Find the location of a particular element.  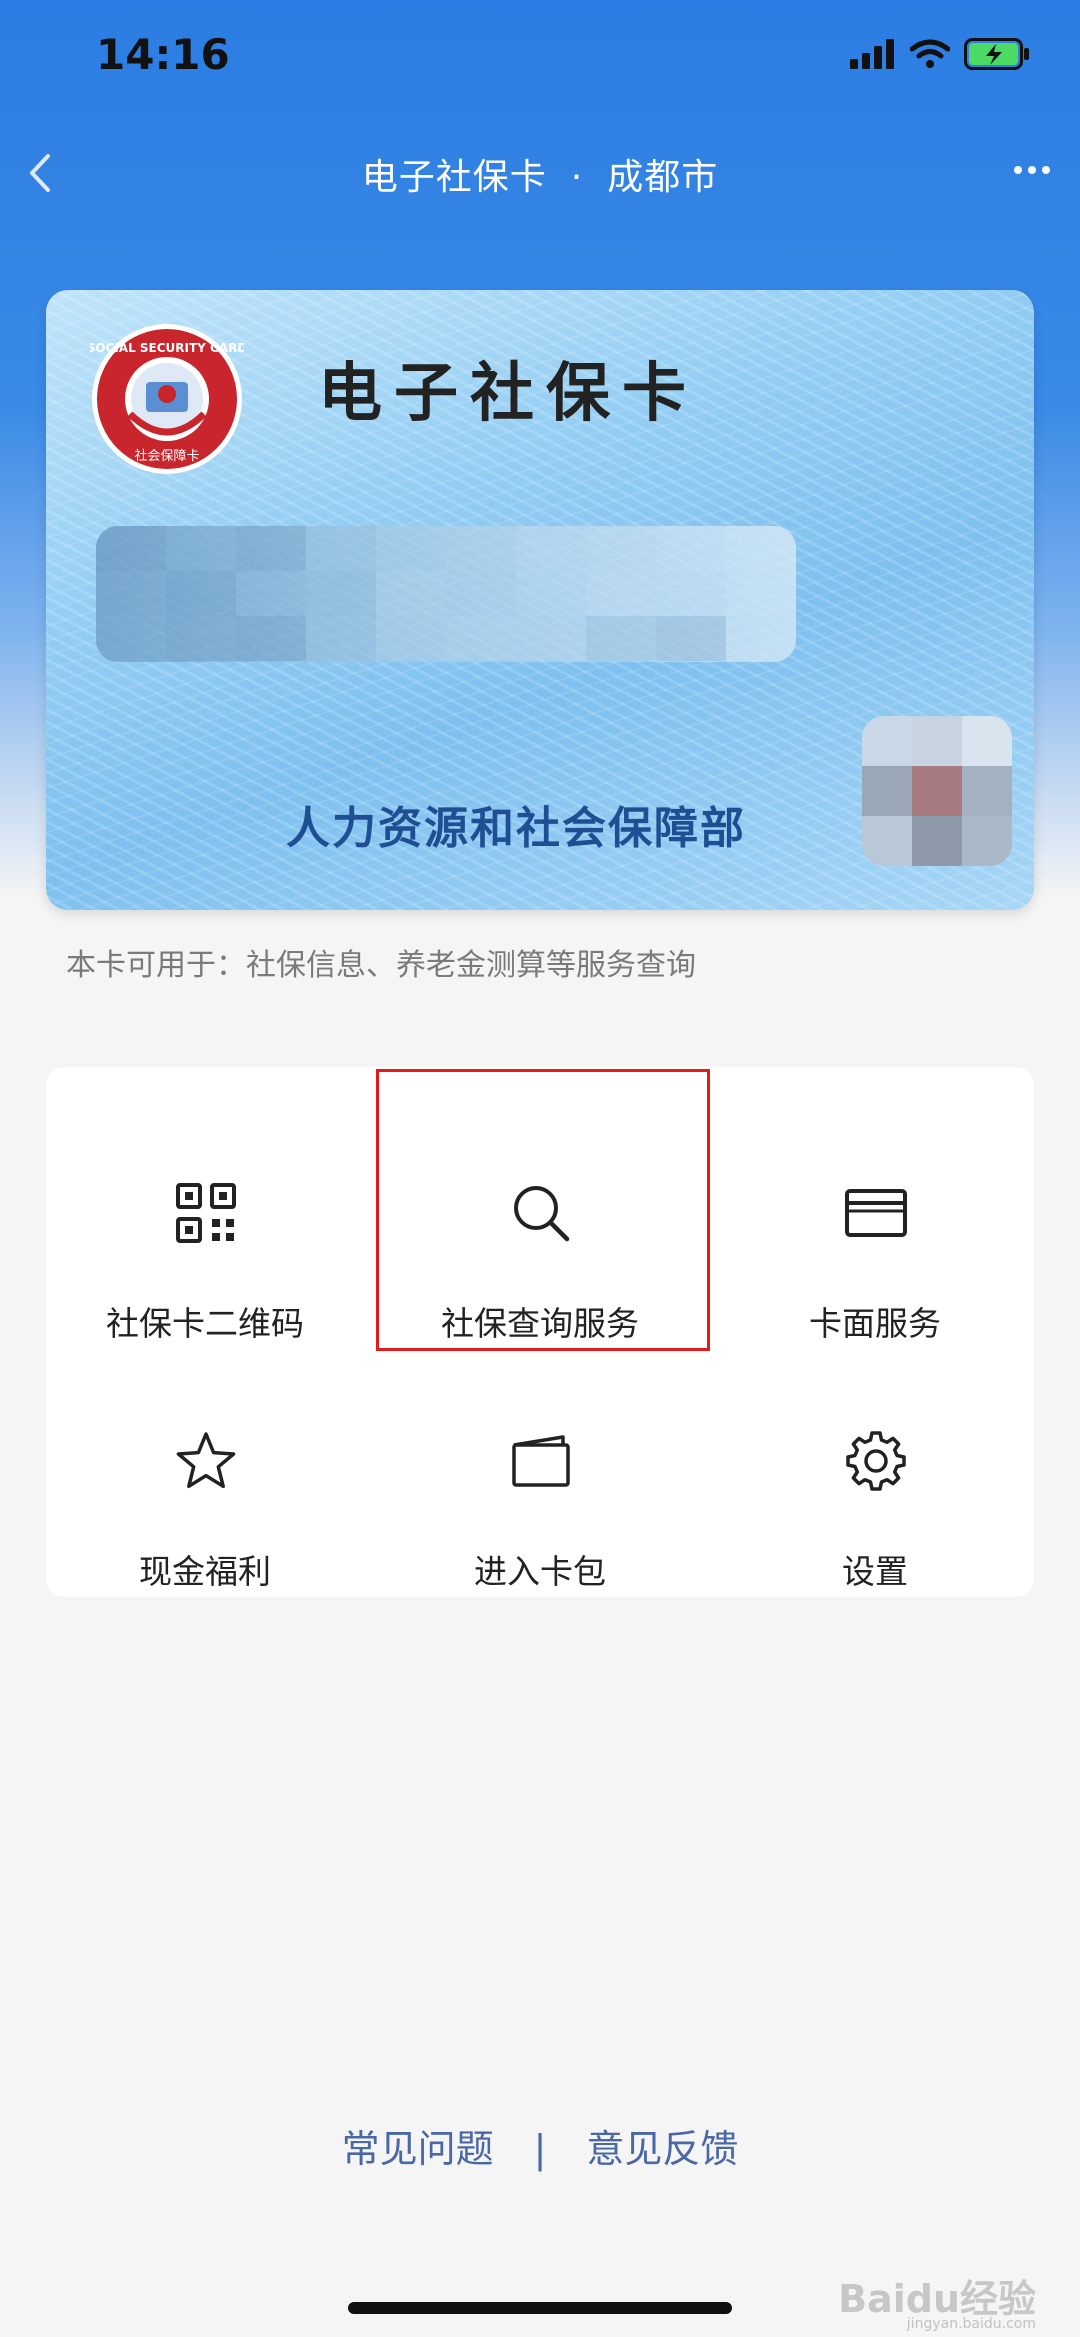

qr-code-icon is located at coordinates (206, 1213).